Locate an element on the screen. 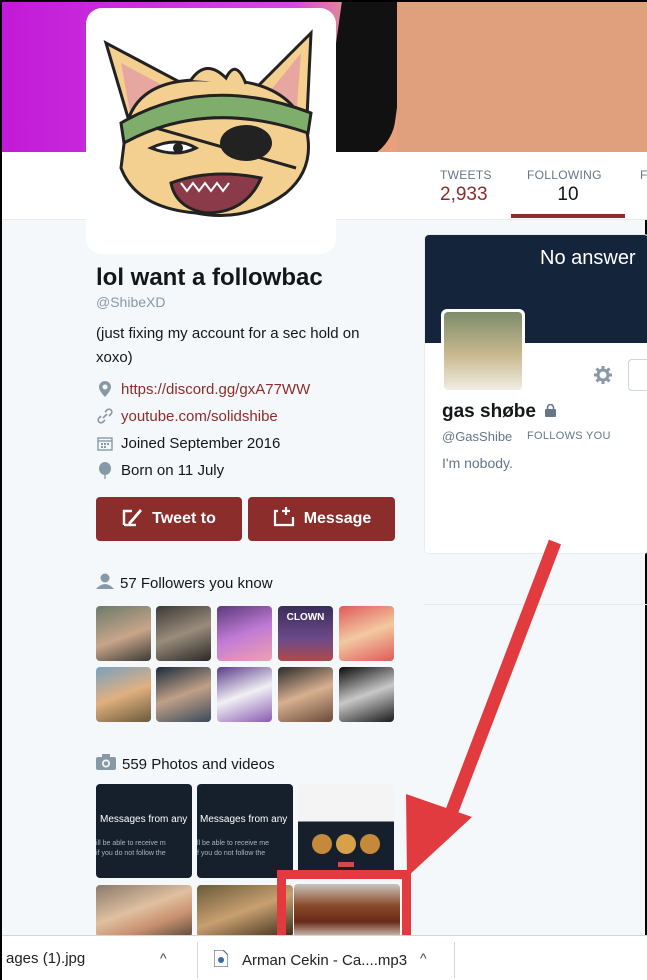 This screenshot has height=980, width=647. download-item: Arman Cekin - Ca....mp3 is located at coordinates (310, 960).